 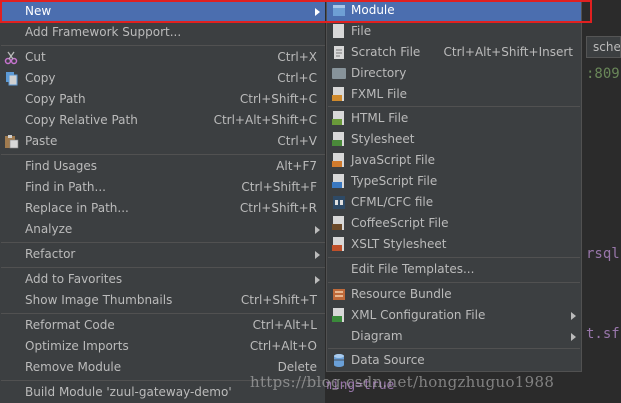 What do you see at coordinates (454, 360) in the screenshot?
I see `submenu-item-data-source: Data Source` at bounding box center [454, 360].